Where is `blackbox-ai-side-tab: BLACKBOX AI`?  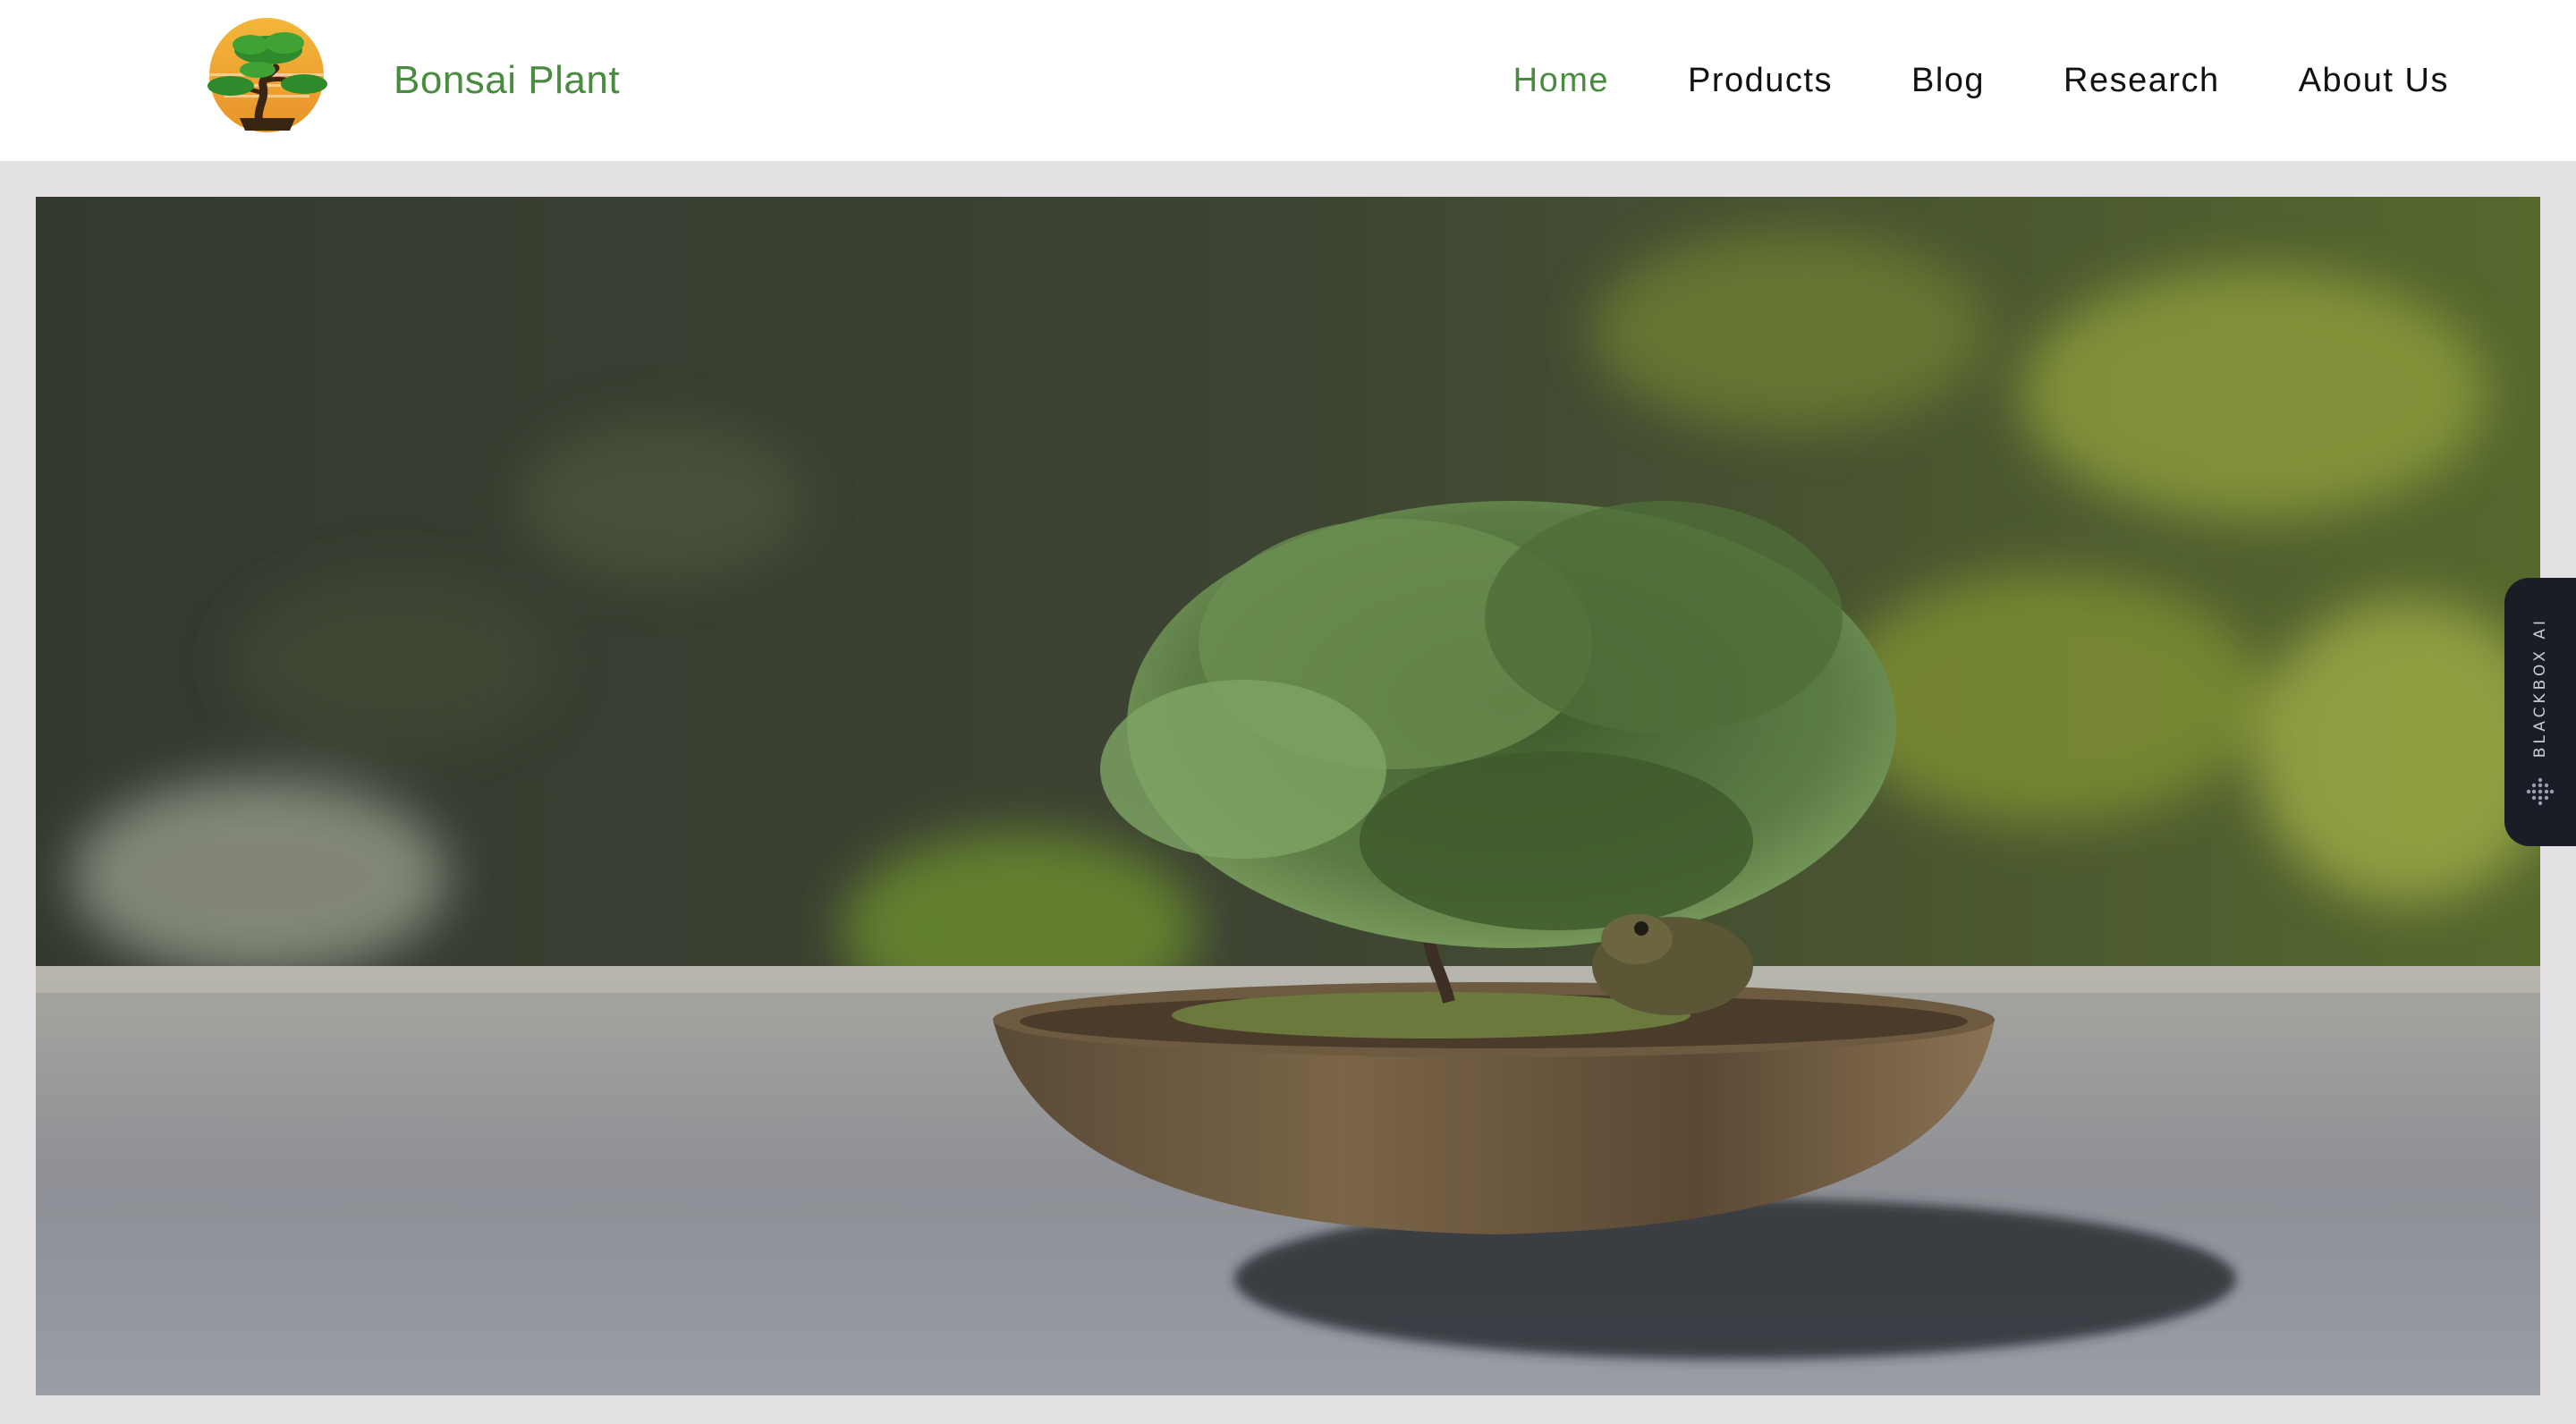
blackbox-ai-side-tab: BLACKBOX AI is located at coordinates (2540, 712).